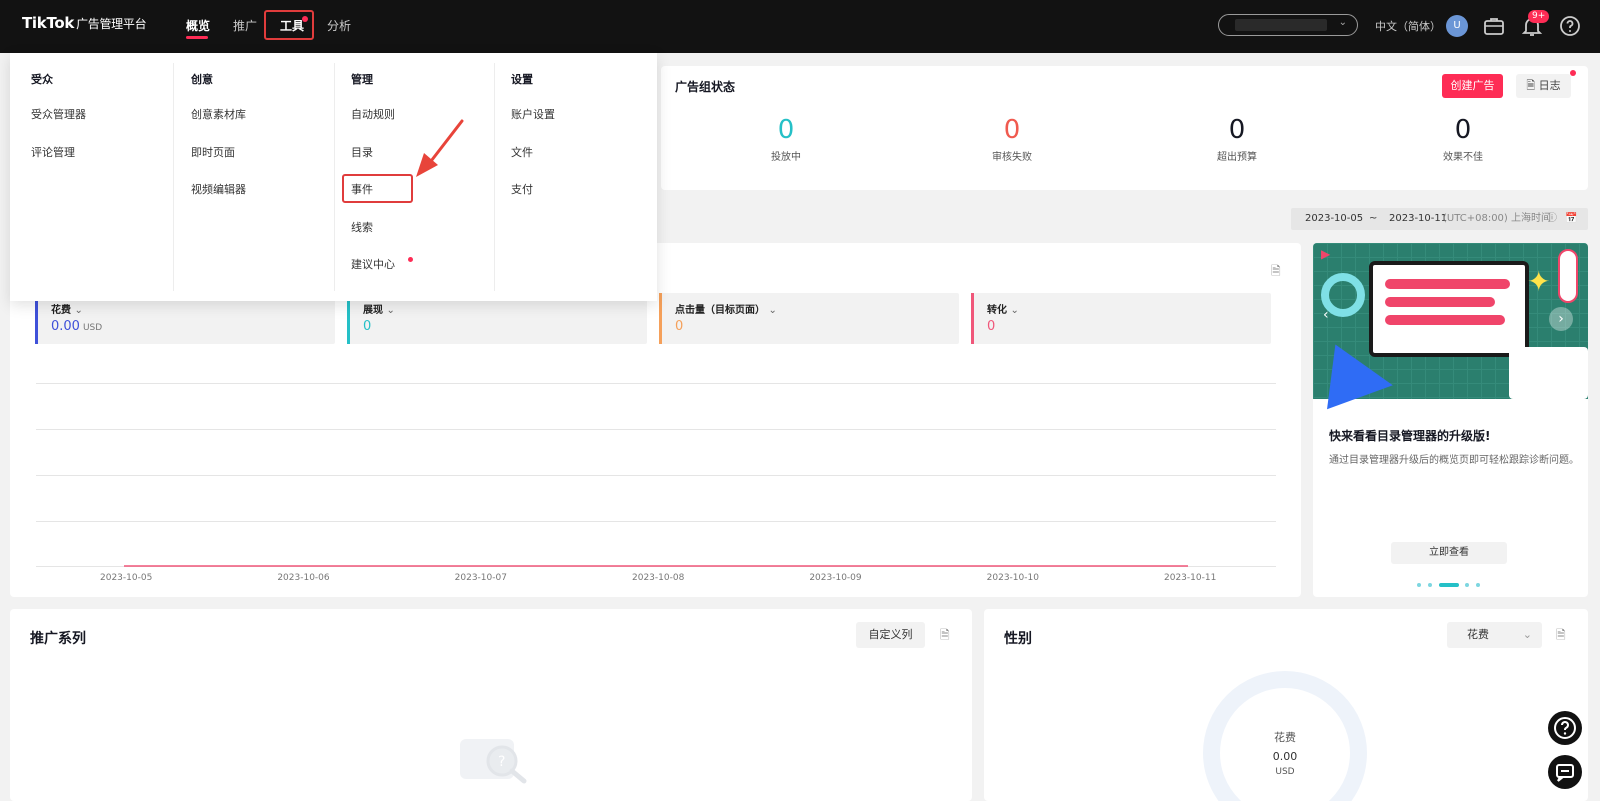  Describe the element at coordinates (1285, 756) in the screenshot. I see `donut-value: 0.00` at that location.